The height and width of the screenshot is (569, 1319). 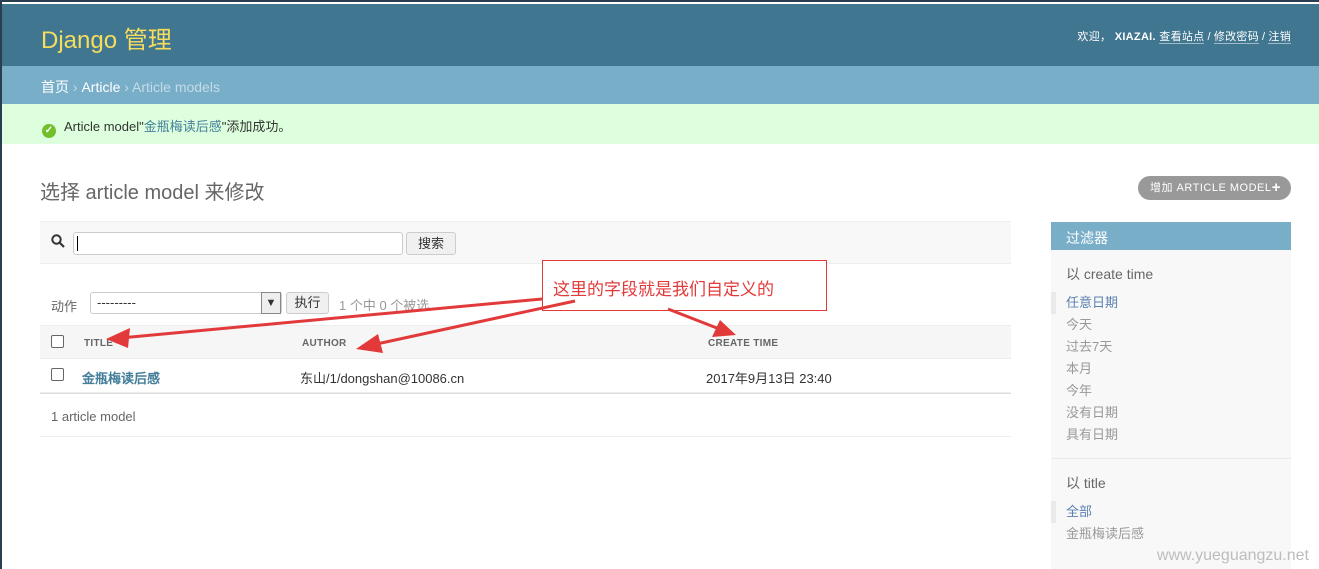 What do you see at coordinates (1279, 37) in the screenshot?
I see `logout-link: 注销` at bounding box center [1279, 37].